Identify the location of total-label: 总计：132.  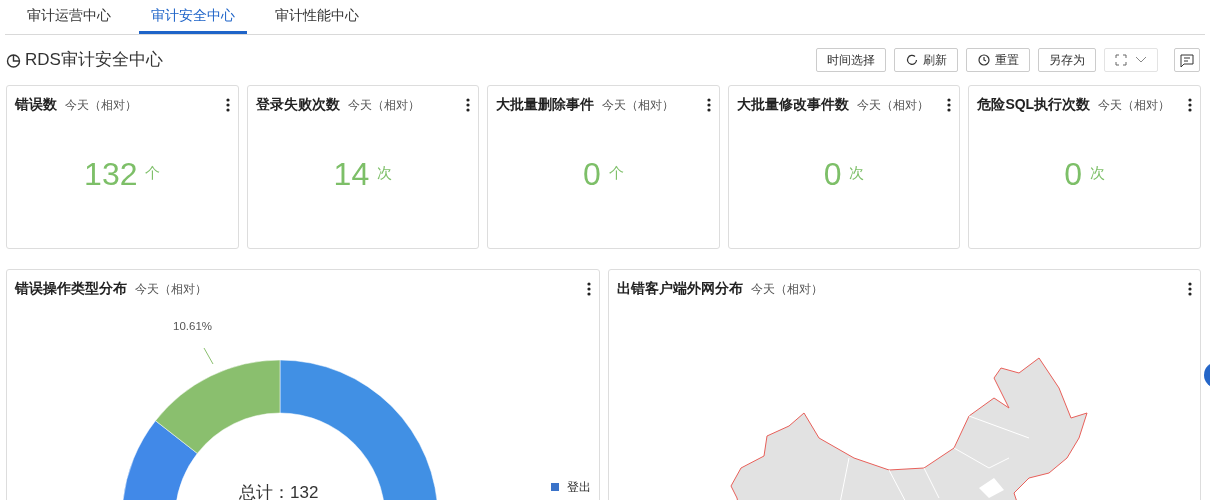
(279, 491).